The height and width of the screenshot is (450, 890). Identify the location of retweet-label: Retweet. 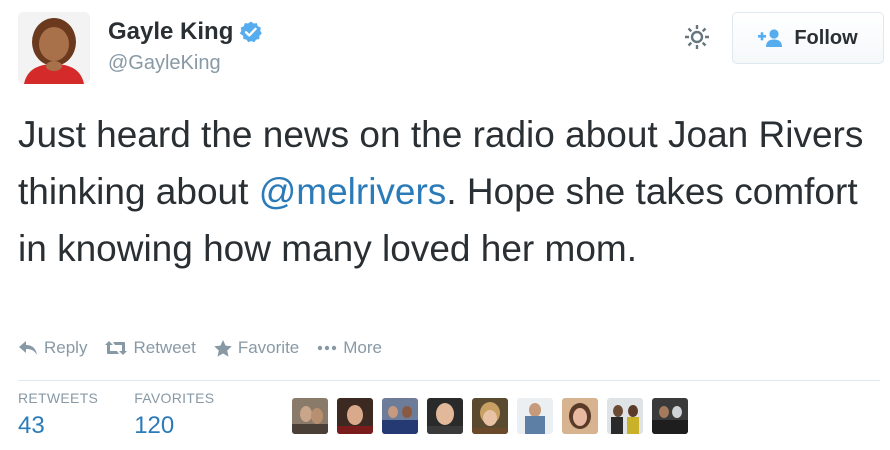
(164, 347).